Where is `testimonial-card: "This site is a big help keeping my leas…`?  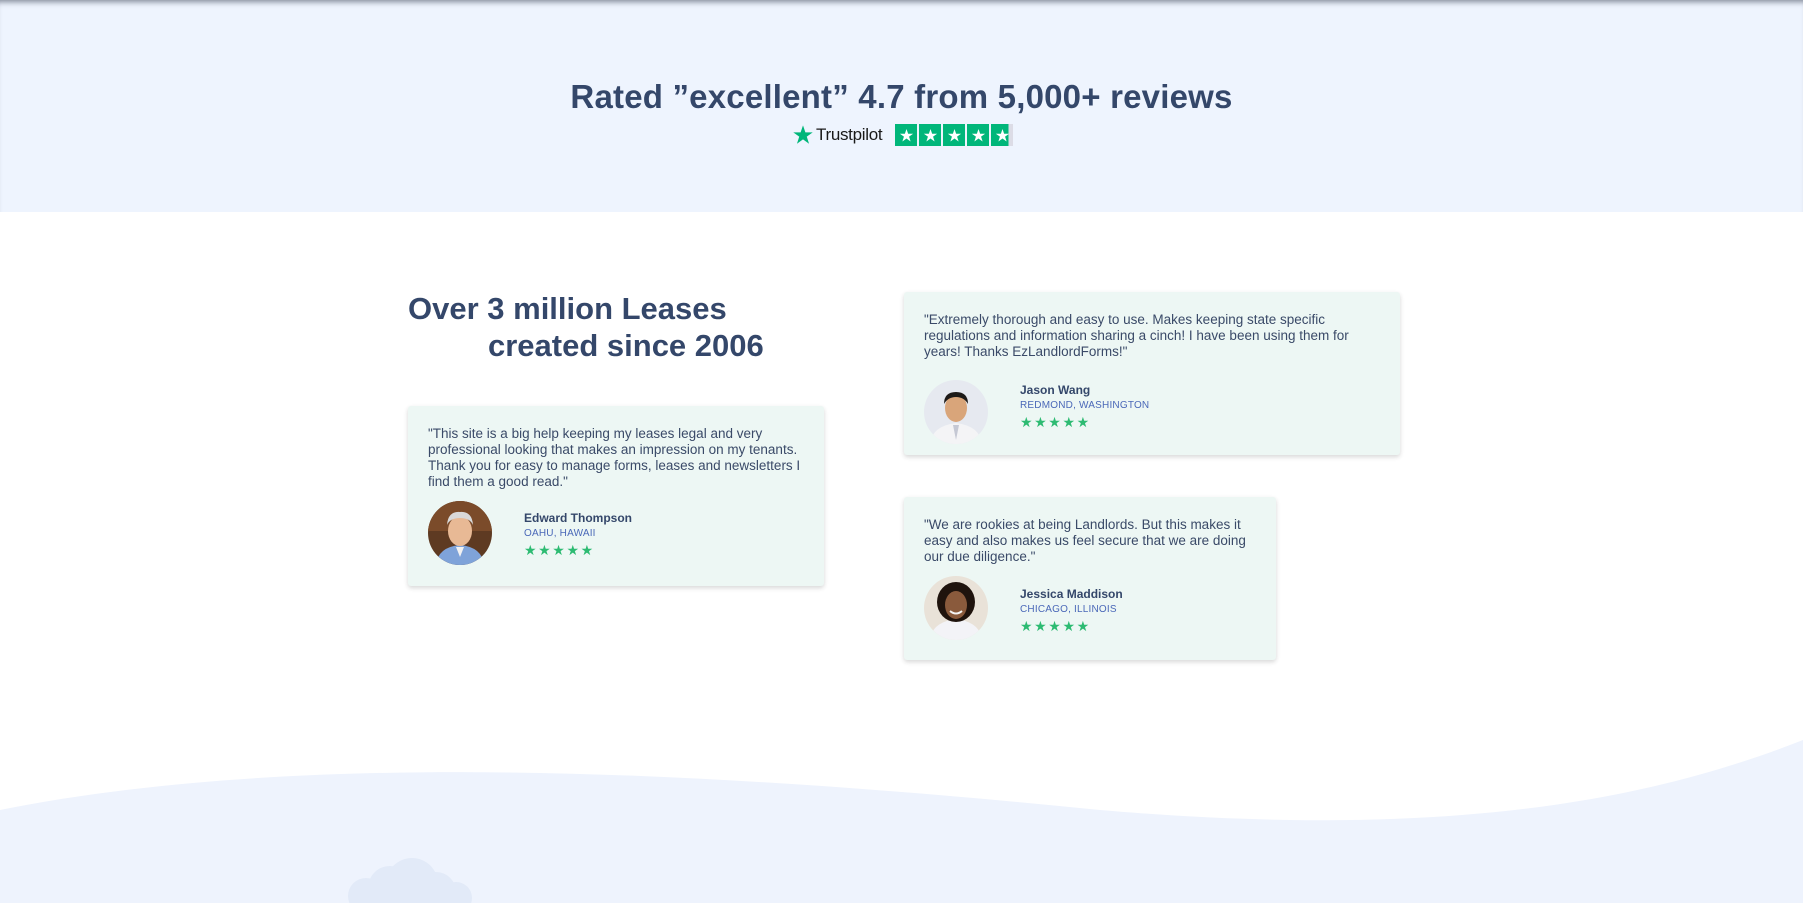
testimonial-card: "This site is a big help keeping my leas… is located at coordinates (616, 496).